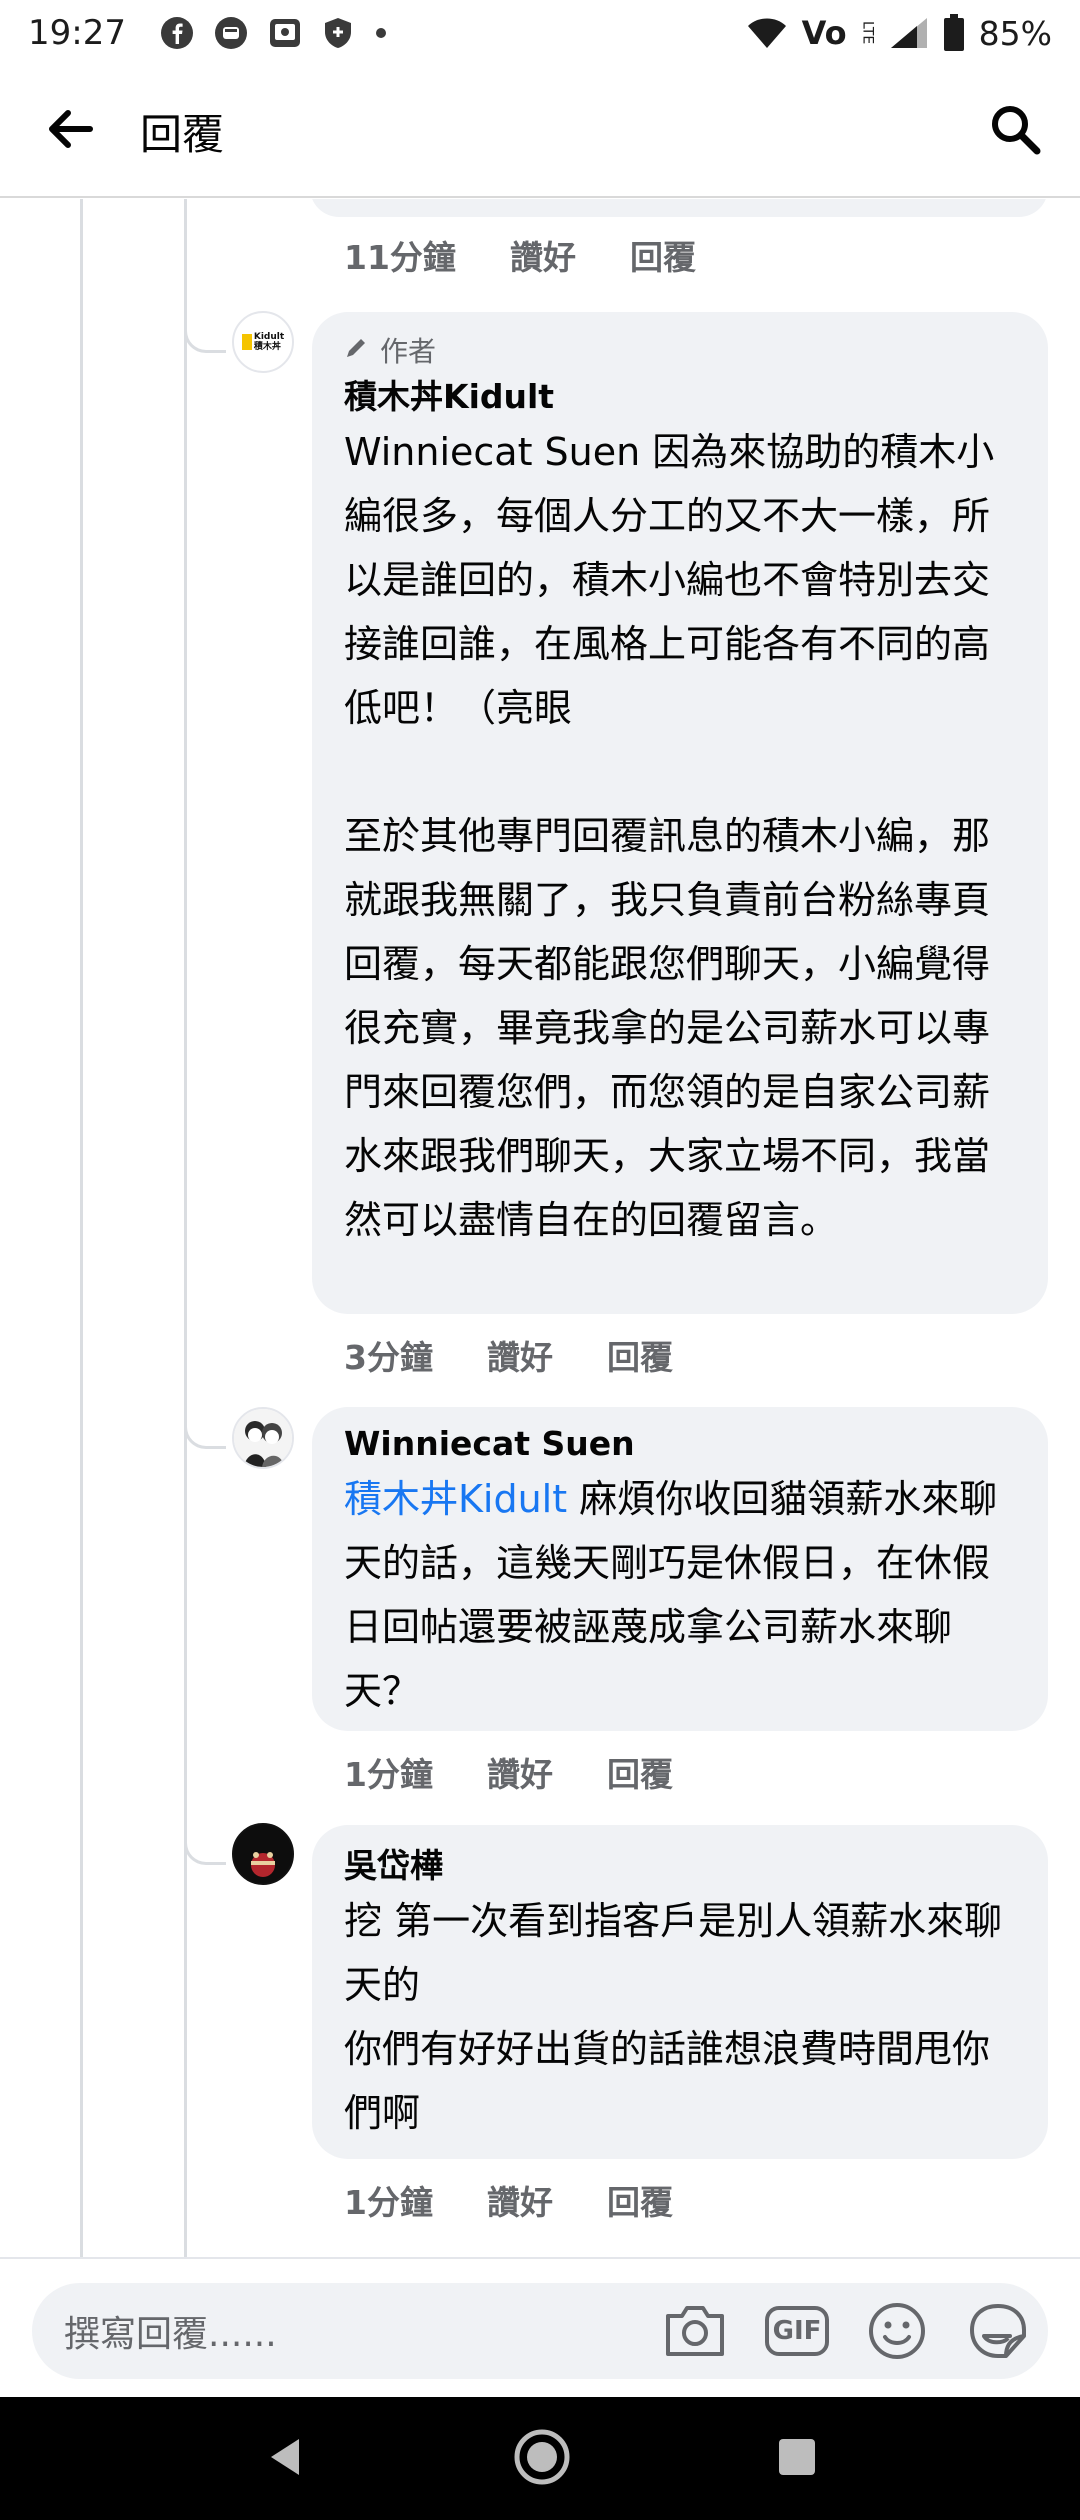  I want to click on reply-composer: 撰寫回覆...... GIF, so click(540, 2327).